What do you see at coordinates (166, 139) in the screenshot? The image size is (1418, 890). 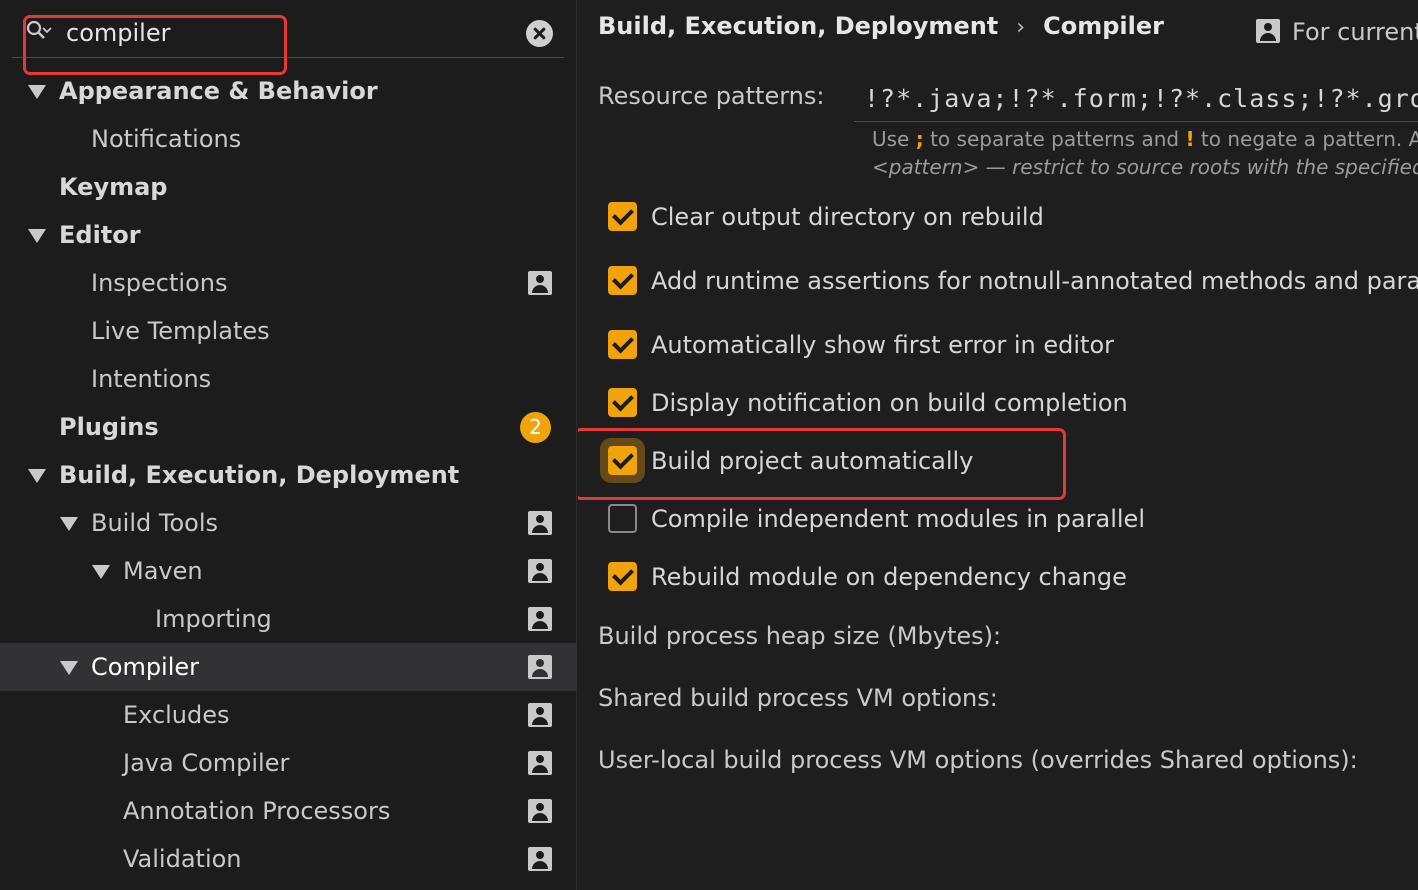 I see `tree-item-label: Notifications` at bounding box center [166, 139].